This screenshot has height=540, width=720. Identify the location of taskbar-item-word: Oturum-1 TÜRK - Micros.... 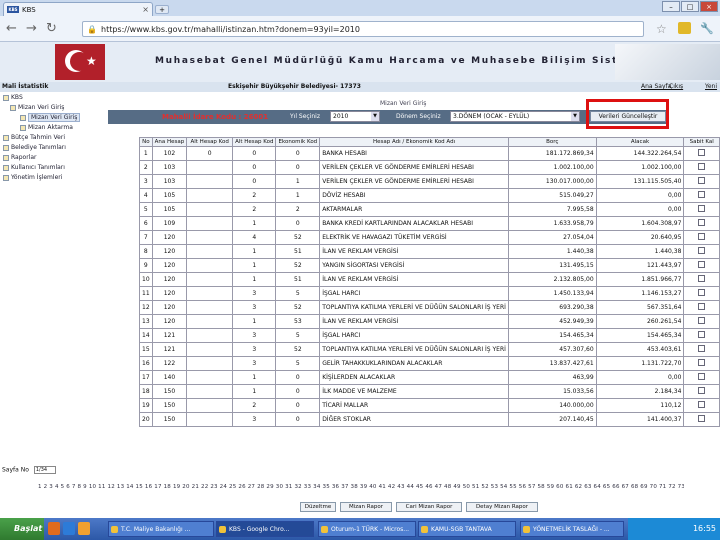
(367, 529).